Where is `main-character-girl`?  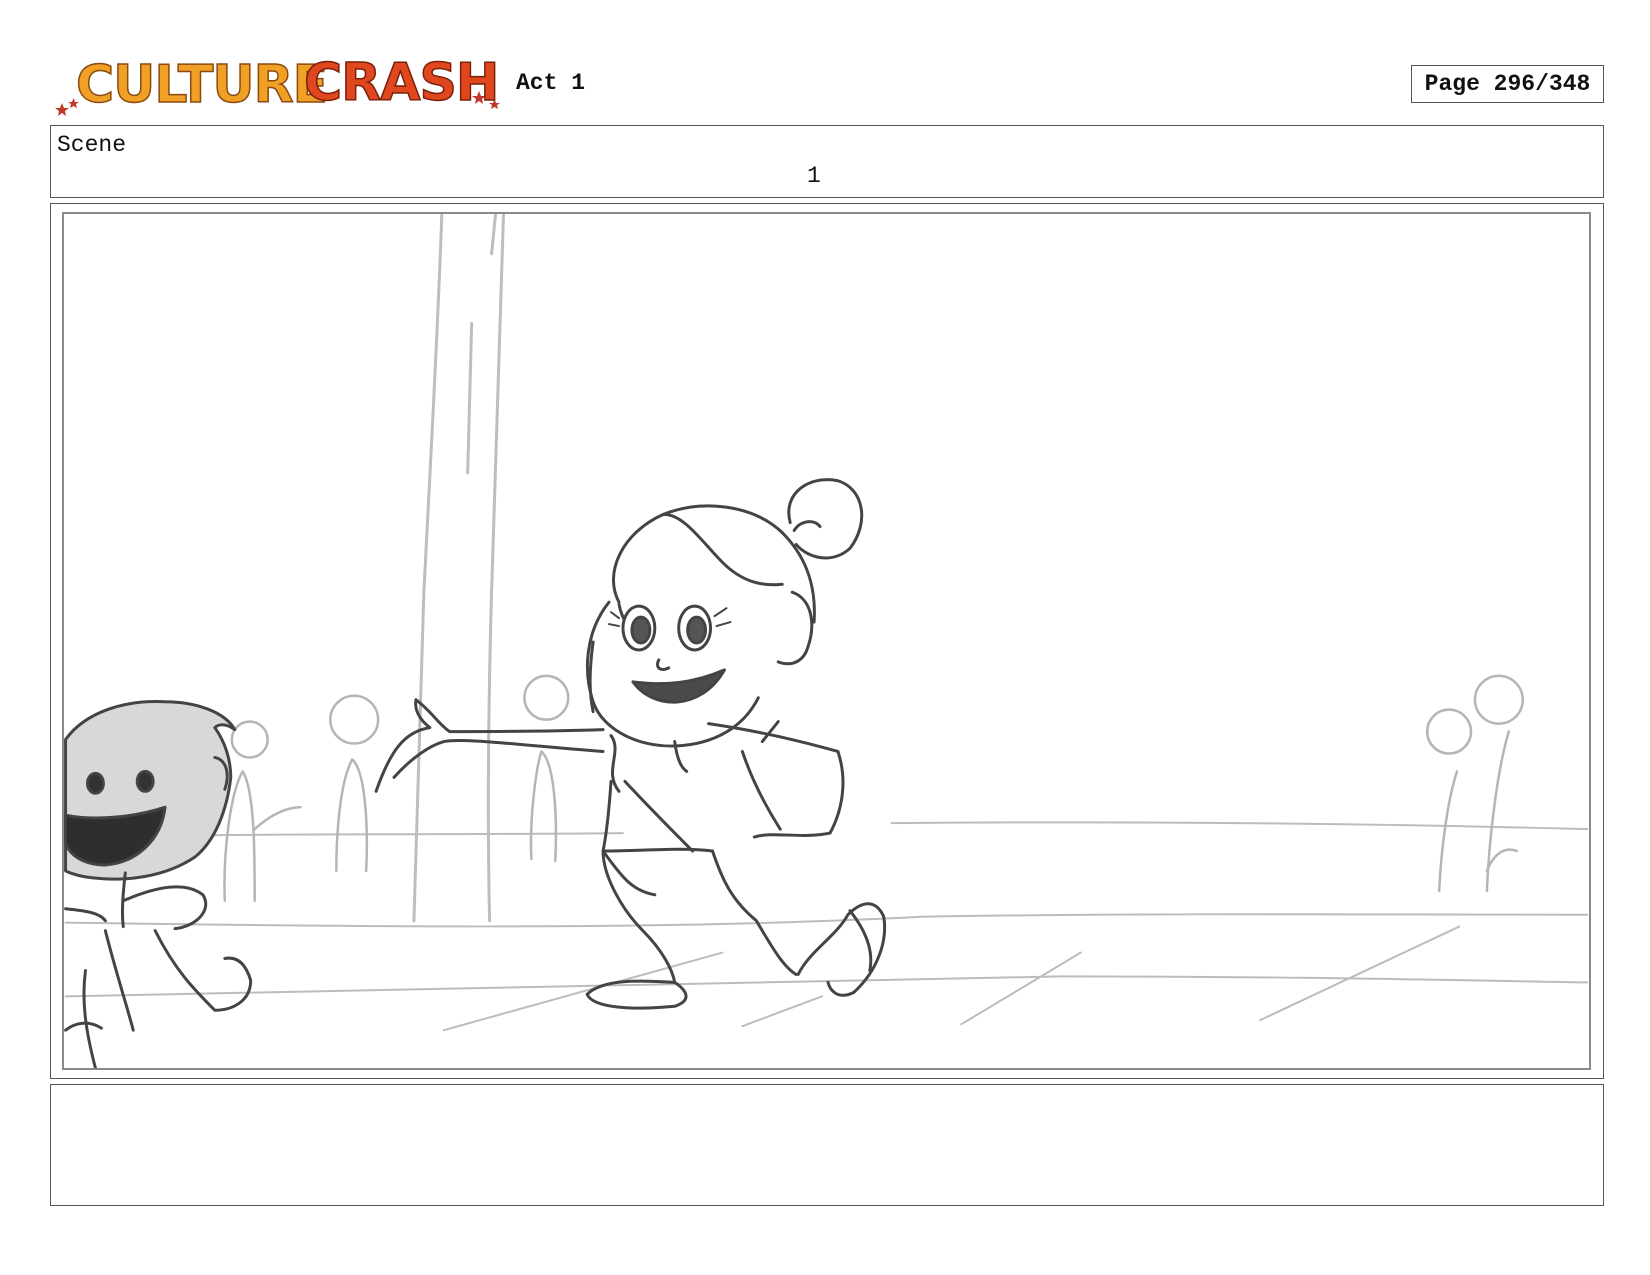
main-character-girl is located at coordinates (630, 744).